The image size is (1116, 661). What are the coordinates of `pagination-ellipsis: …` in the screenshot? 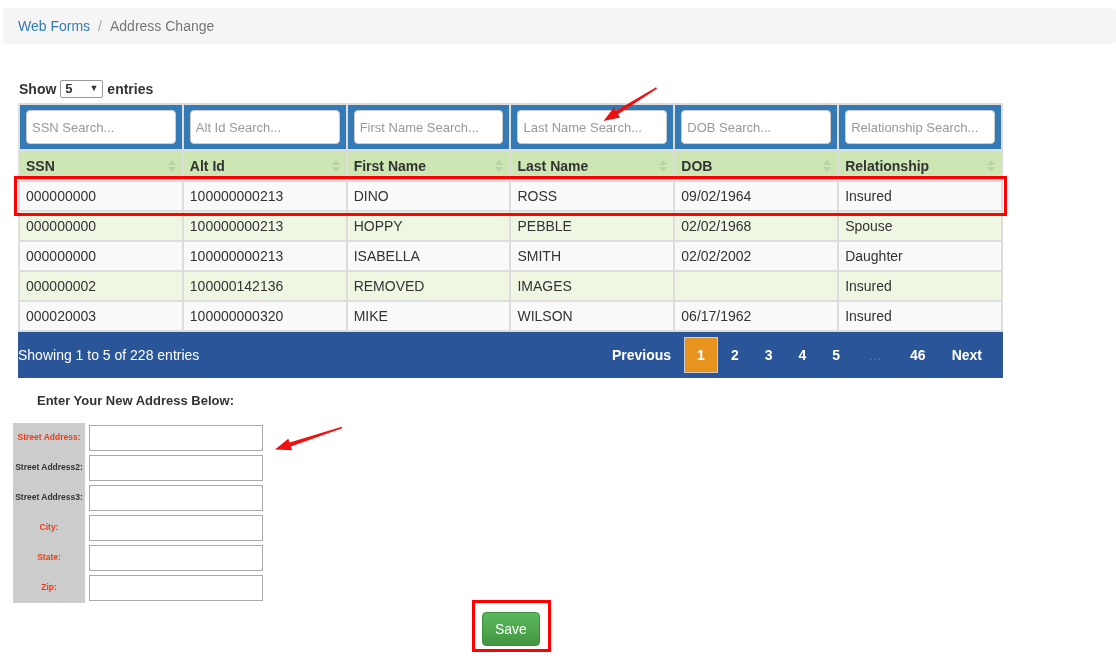 It's located at (875, 355).